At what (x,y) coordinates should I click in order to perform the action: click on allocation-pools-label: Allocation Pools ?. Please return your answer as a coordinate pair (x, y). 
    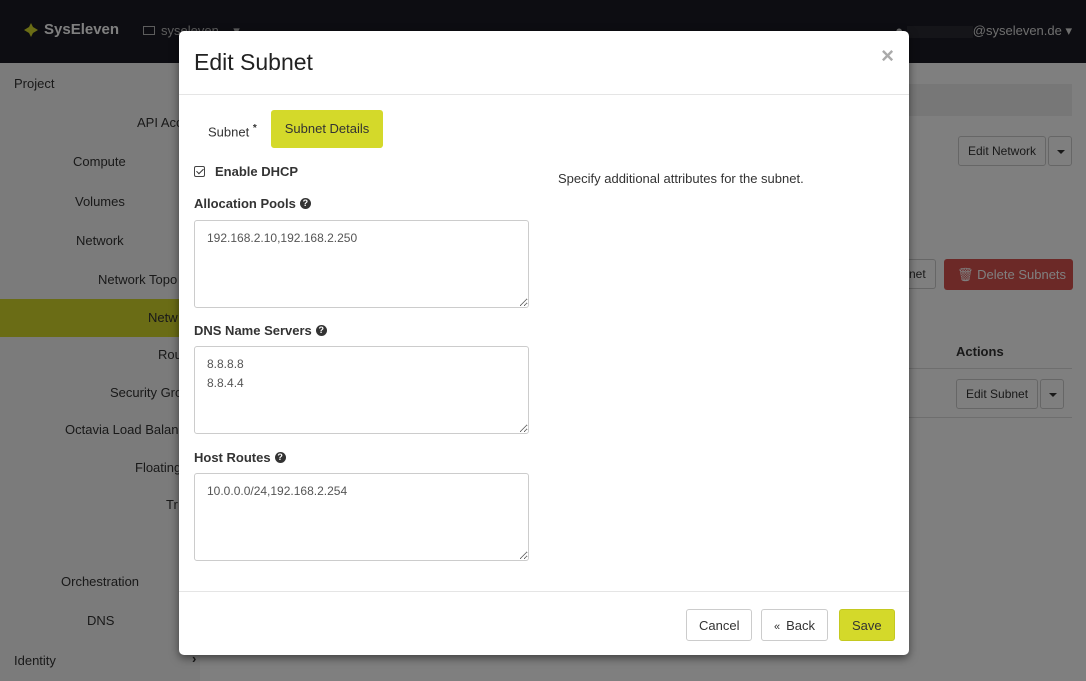
    Looking at the image, I should click on (252, 203).